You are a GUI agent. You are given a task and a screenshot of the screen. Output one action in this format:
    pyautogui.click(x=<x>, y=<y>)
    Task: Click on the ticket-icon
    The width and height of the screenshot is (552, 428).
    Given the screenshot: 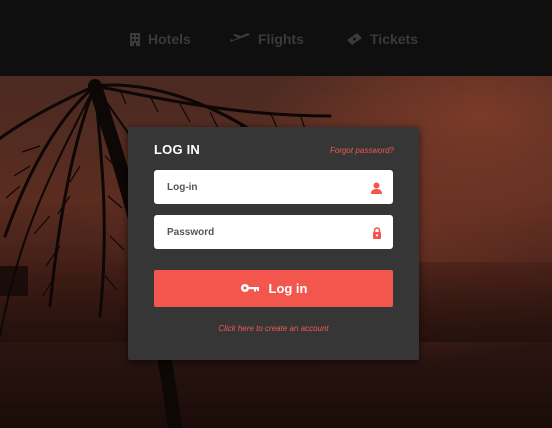 What is the action you would take?
    pyautogui.click(x=354, y=39)
    